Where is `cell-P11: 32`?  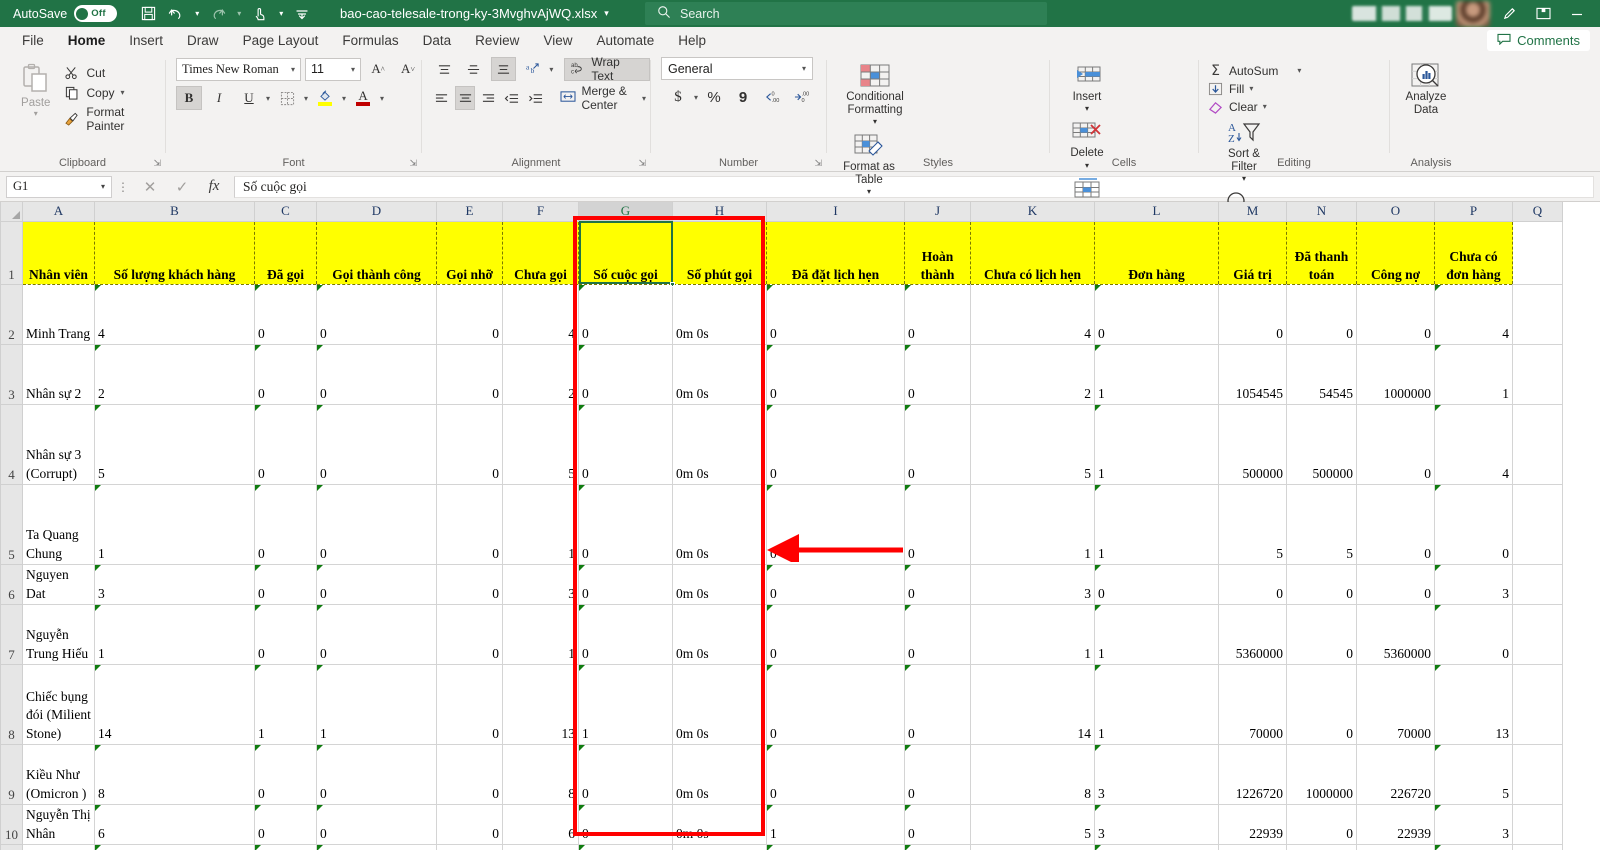
cell-P11: 32 is located at coordinates (1473, 847).